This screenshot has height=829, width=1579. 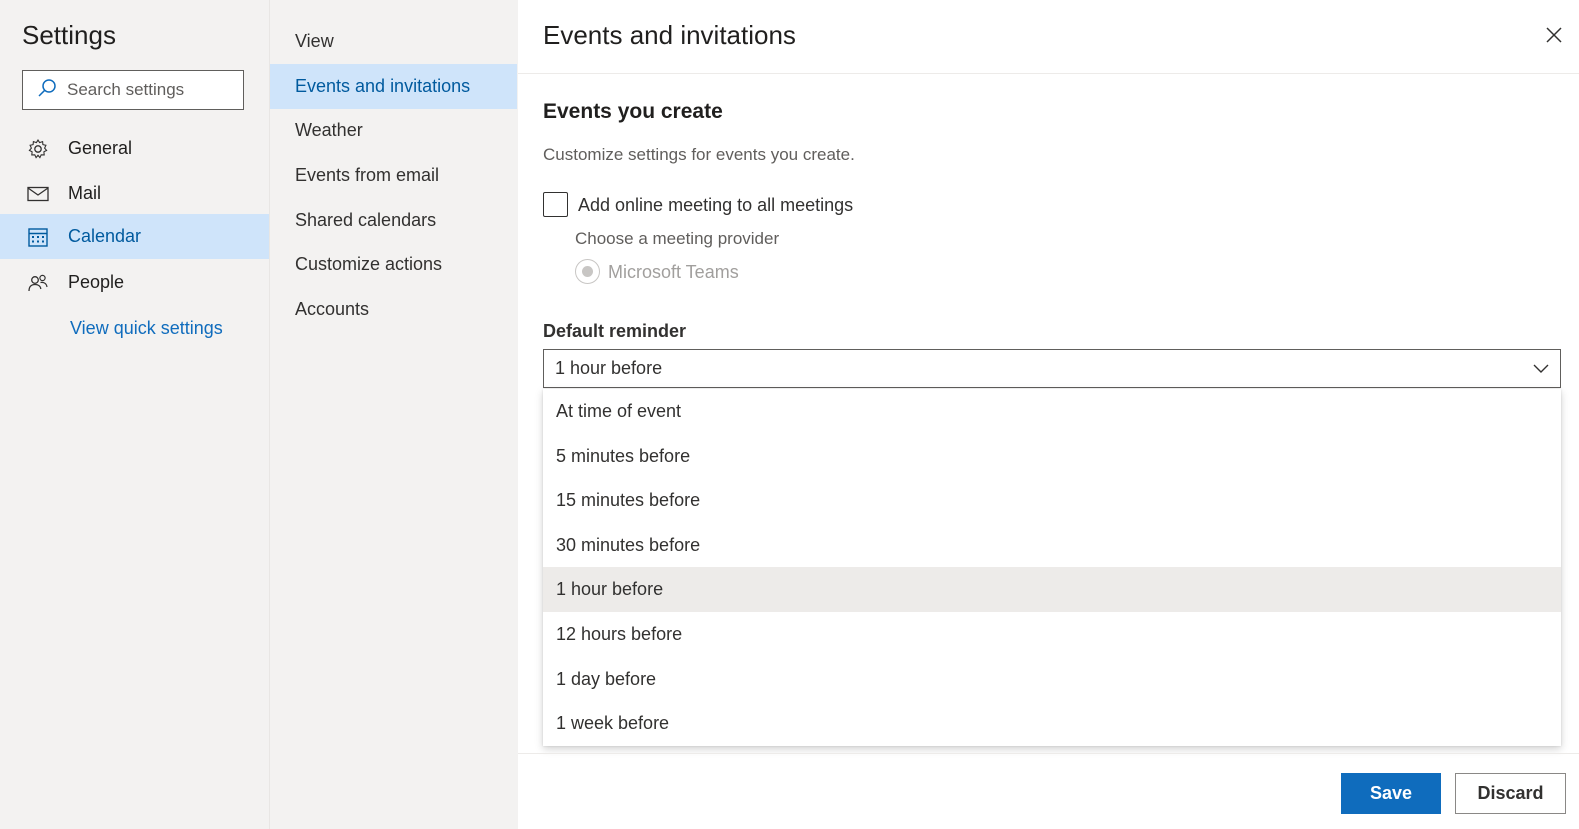 What do you see at coordinates (633, 111) in the screenshot?
I see `section-title: Events you create` at bounding box center [633, 111].